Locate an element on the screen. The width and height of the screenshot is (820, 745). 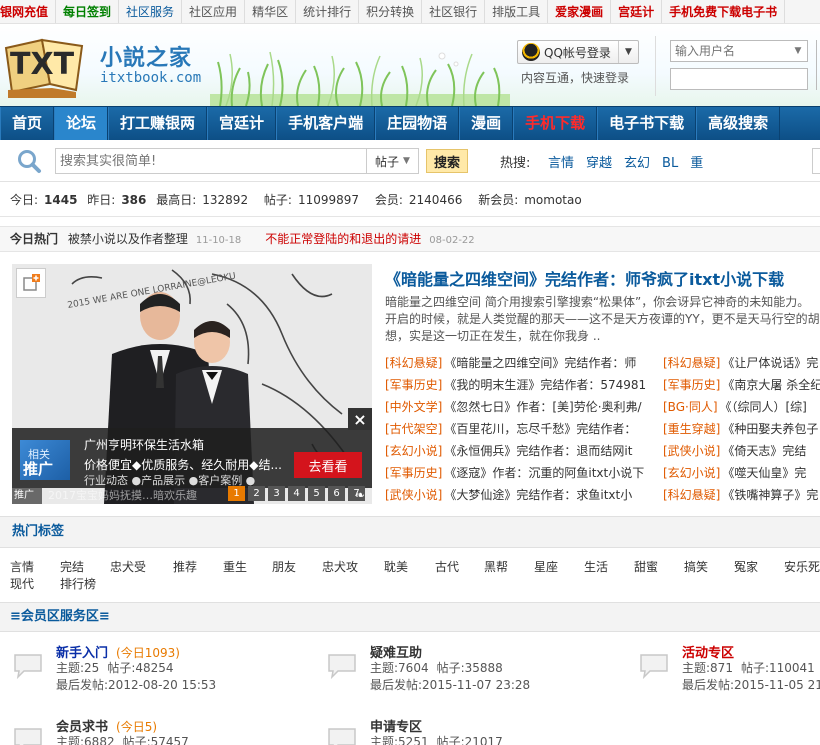
book-category: [BG·同人] is located at coordinates (690, 407).